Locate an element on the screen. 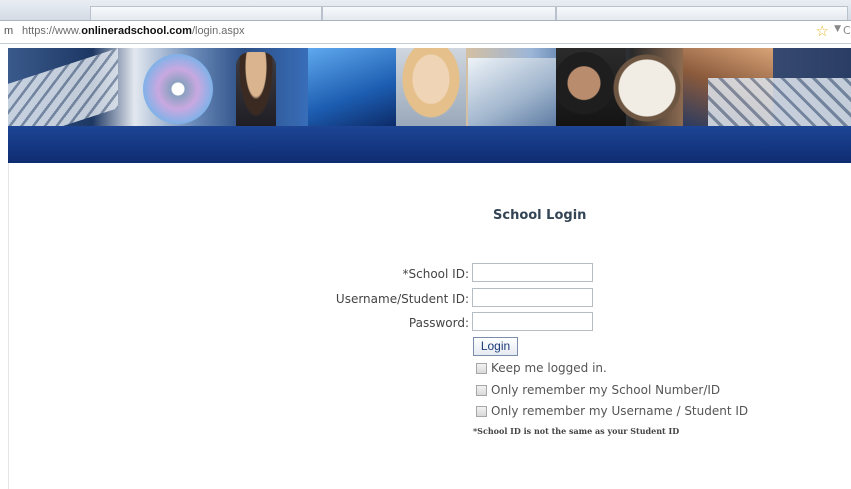  remember-school-label: Only remember my School Number/ID is located at coordinates (606, 390).